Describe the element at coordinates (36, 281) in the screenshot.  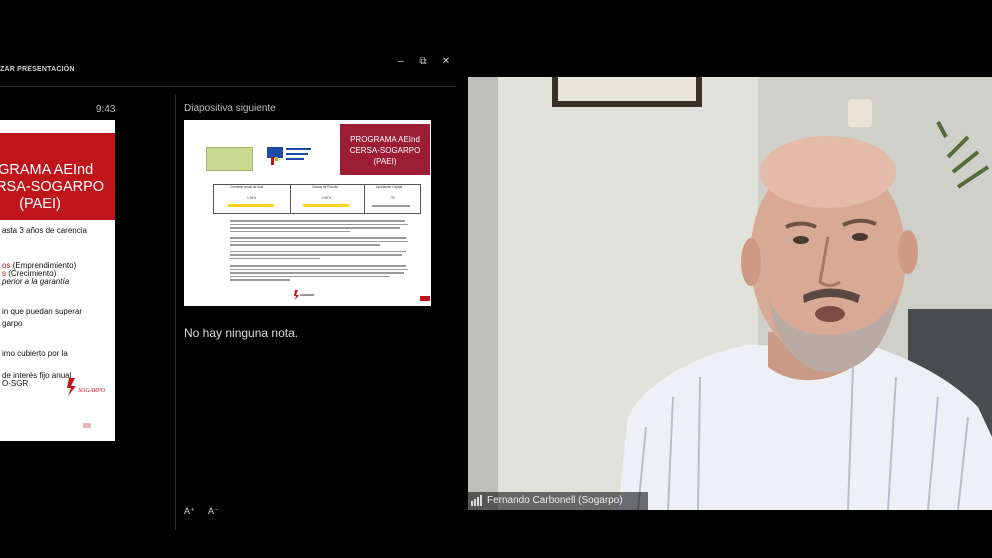
I see `slide-bullet: perior a la garantía` at that location.